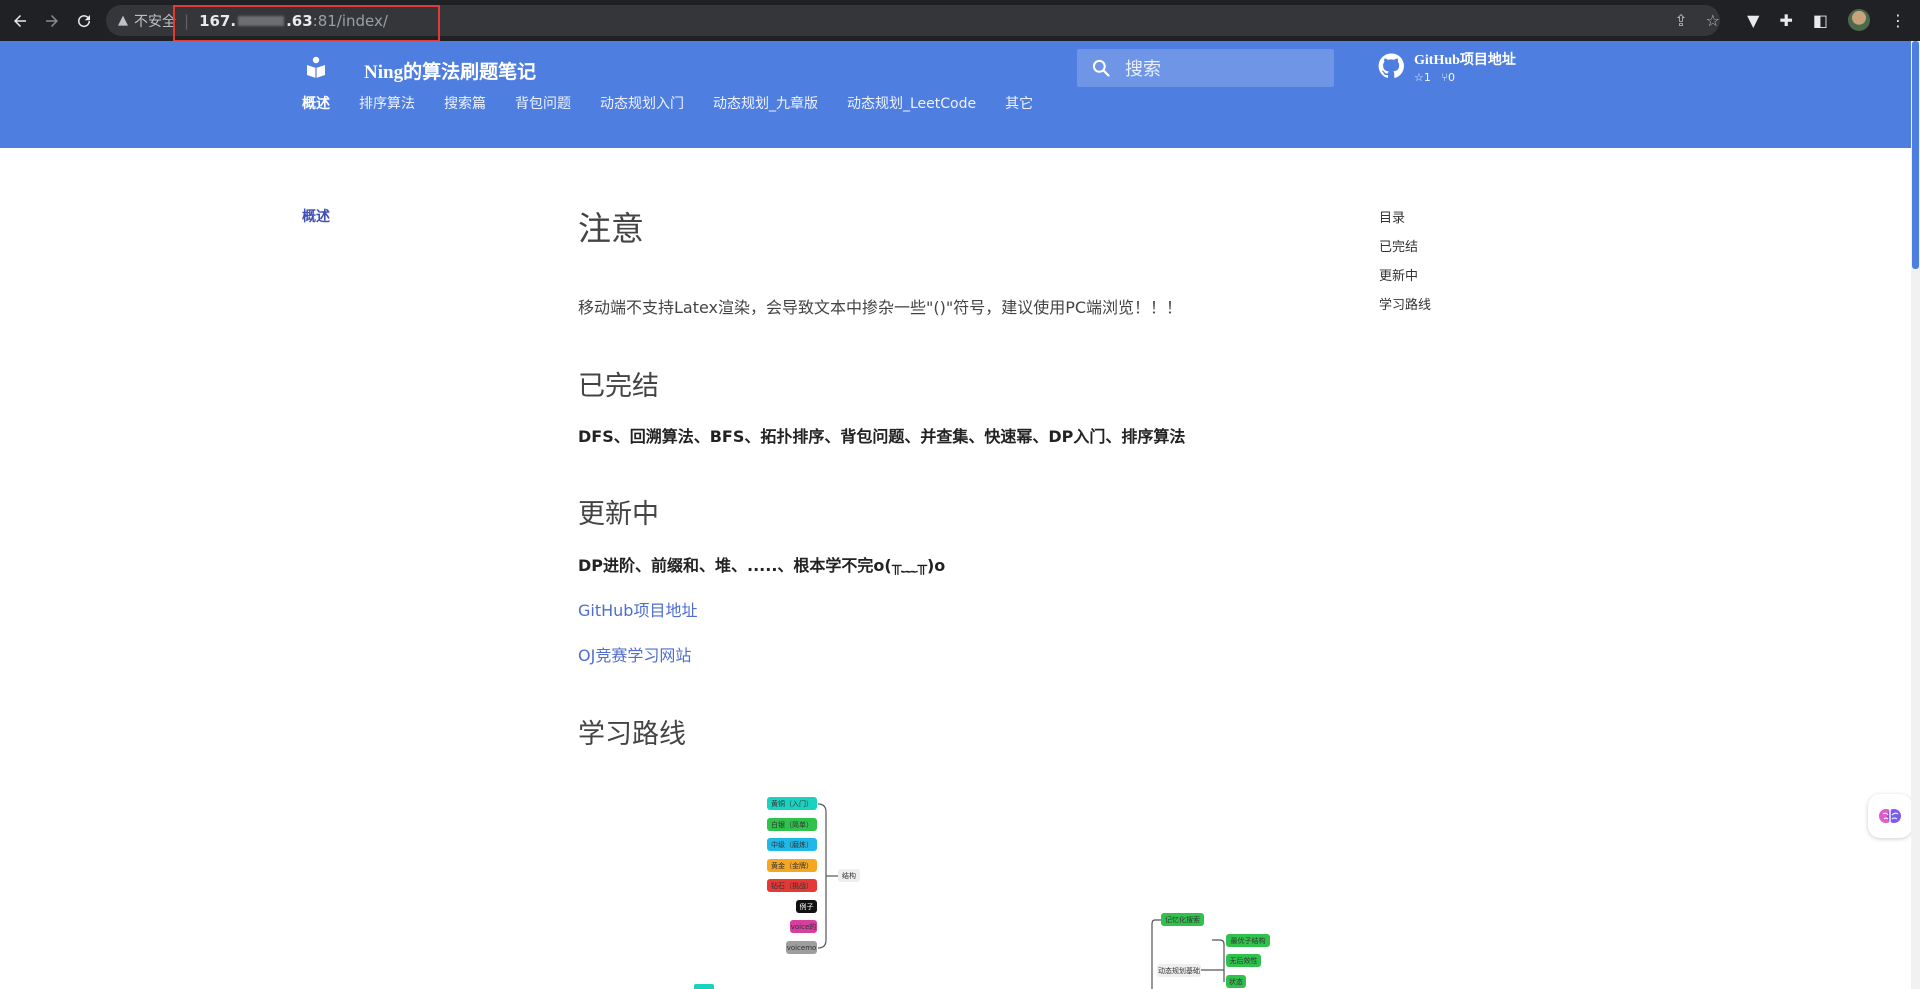 Image resolution: width=1920 pixels, height=989 pixels. I want to click on tab-dp-intro: 动态规划入门, so click(642, 103).